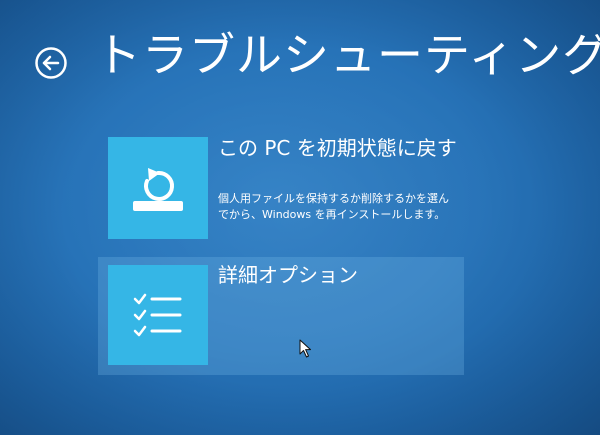  I want to click on reset-pc-icon, so click(158, 189).